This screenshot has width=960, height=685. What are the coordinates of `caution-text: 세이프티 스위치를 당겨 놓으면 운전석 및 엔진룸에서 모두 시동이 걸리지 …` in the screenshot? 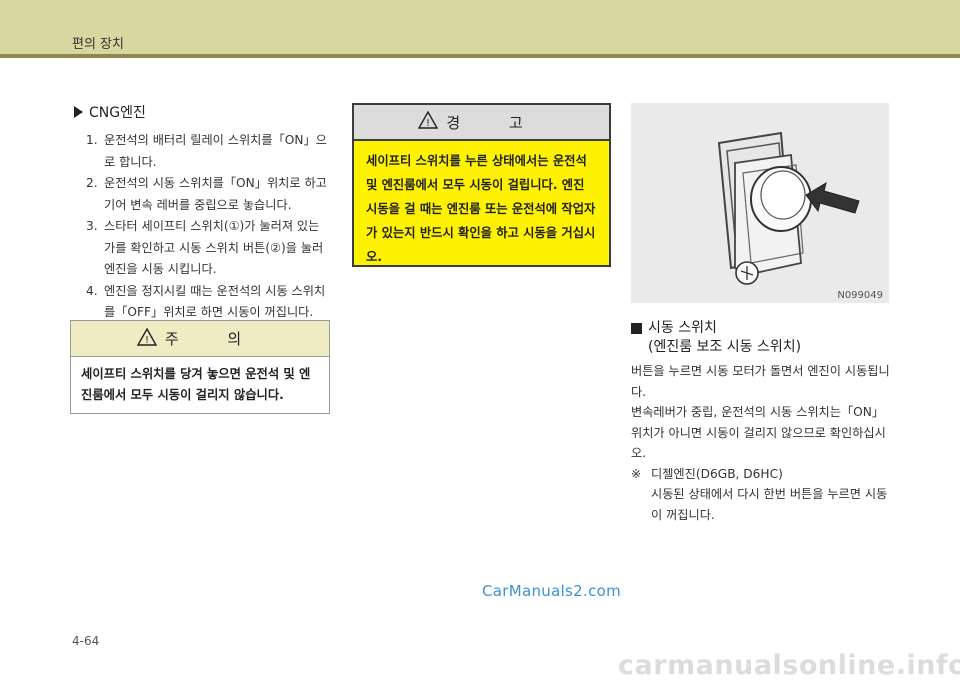 It's located at (196, 384).